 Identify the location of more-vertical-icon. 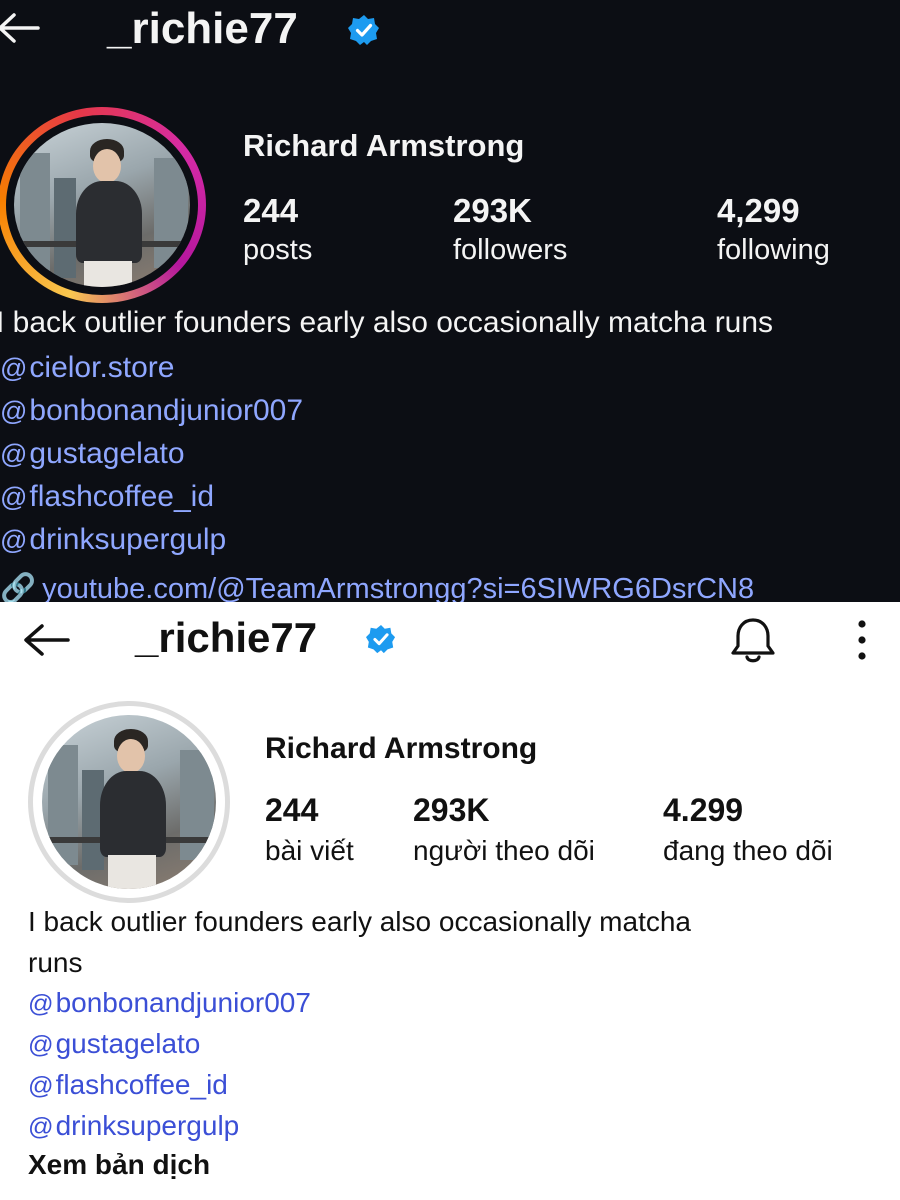
(862, 640).